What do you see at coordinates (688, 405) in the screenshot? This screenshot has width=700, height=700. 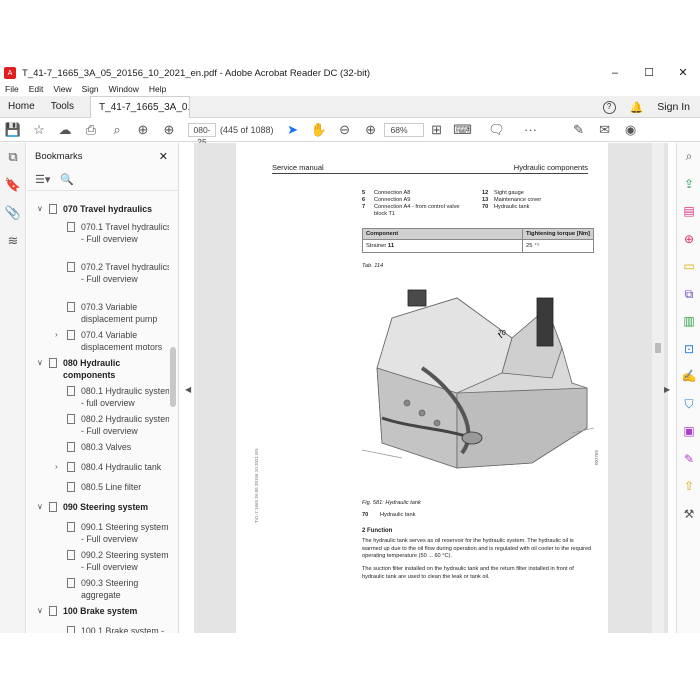 I see `protect-icon: ⛉` at bounding box center [688, 405].